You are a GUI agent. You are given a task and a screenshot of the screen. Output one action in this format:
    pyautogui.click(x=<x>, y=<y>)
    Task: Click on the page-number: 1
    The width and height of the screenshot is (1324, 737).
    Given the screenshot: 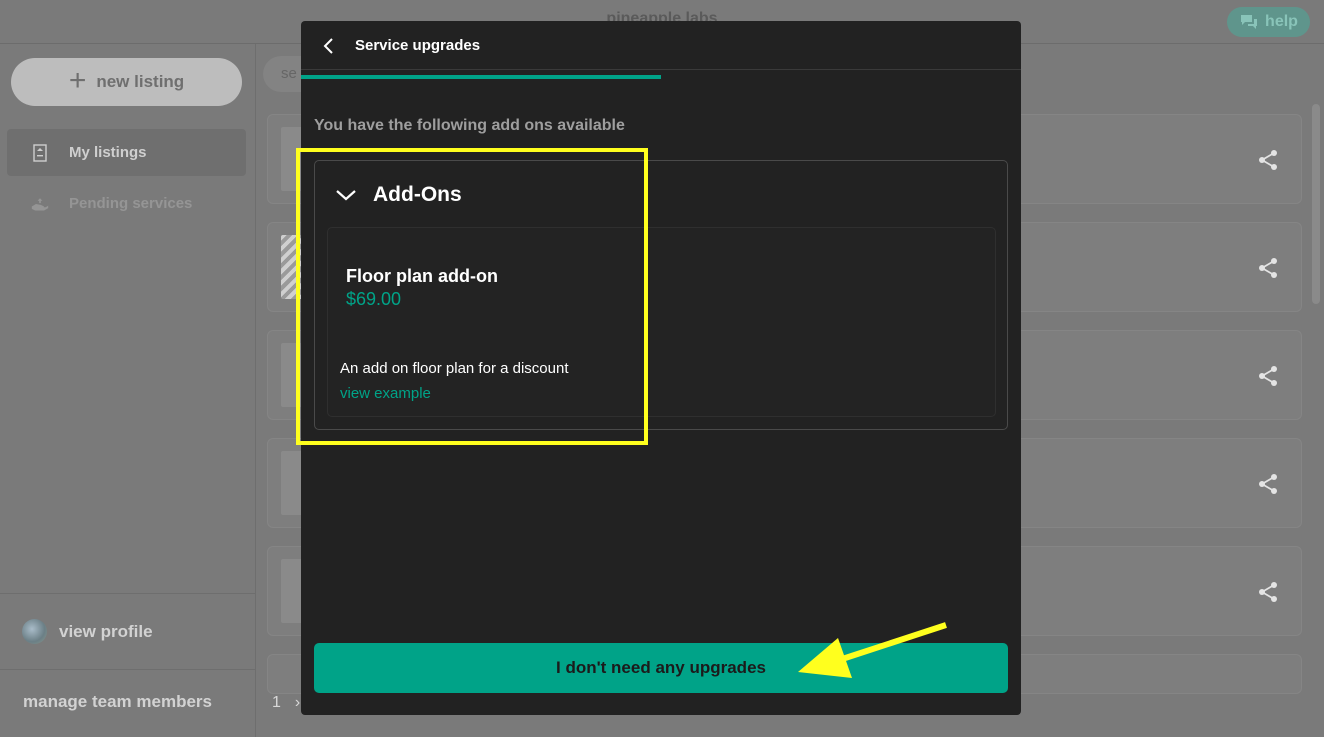 What is the action you would take?
    pyautogui.click(x=276, y=703)
    